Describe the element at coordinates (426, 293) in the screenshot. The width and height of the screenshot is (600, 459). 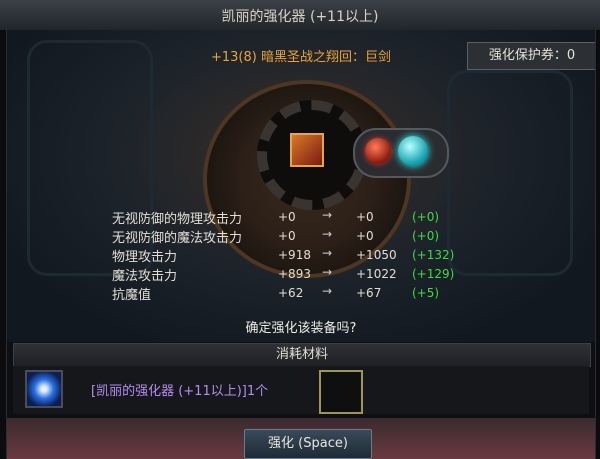
I see `stat-diff: (+5)` at that location.